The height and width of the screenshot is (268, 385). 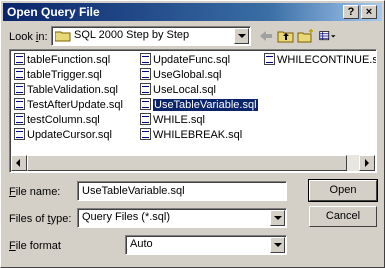 What do you see at coordinates (277, 218) in the screenshot?
I see `file-type-dropdown-button` at bounding box center [277, 218].